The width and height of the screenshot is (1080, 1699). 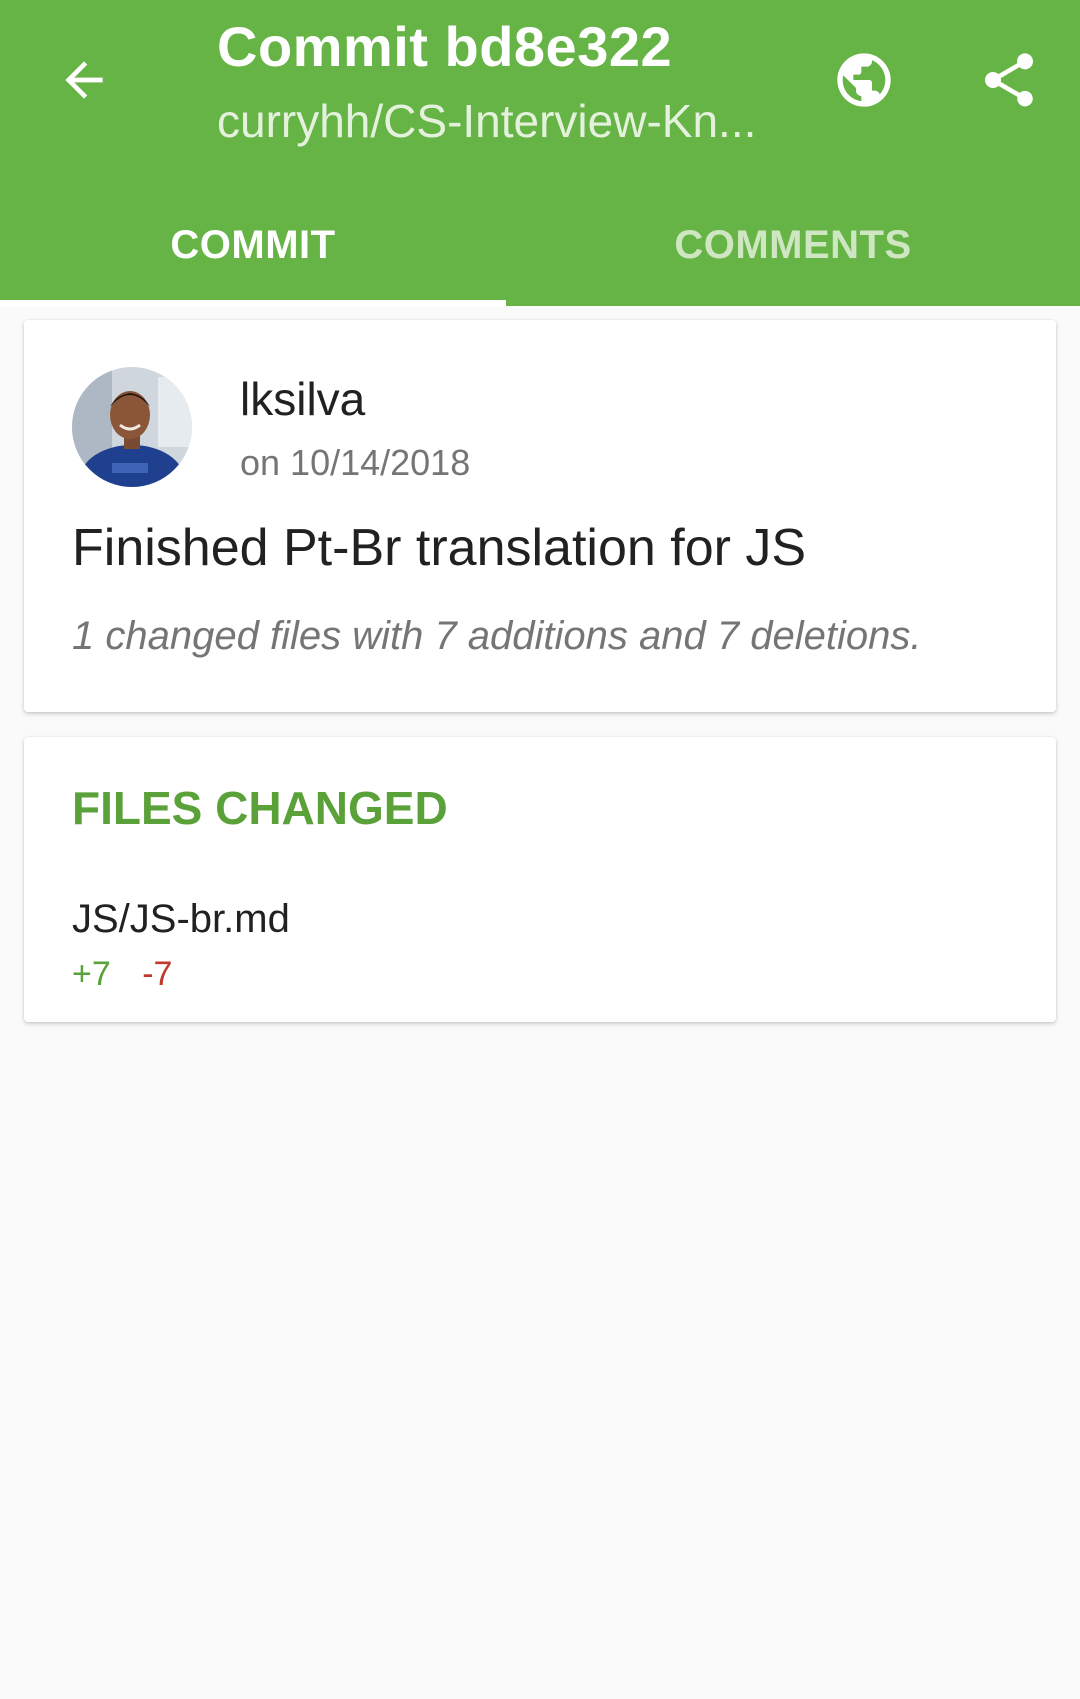 I want to click on share-button, so click(x=1009, y=80).